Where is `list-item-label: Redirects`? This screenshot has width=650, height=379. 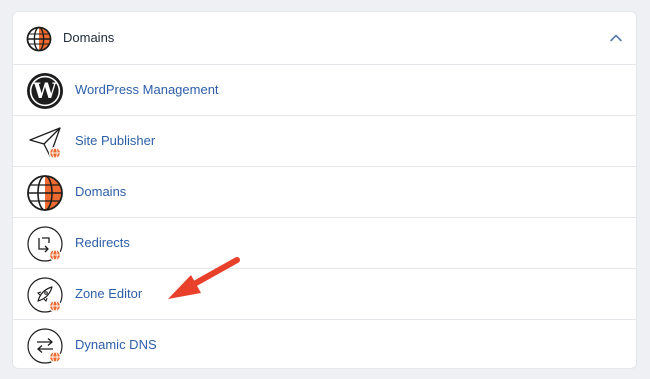
list-item-label: Redirects is located at coordinates (102, 242).